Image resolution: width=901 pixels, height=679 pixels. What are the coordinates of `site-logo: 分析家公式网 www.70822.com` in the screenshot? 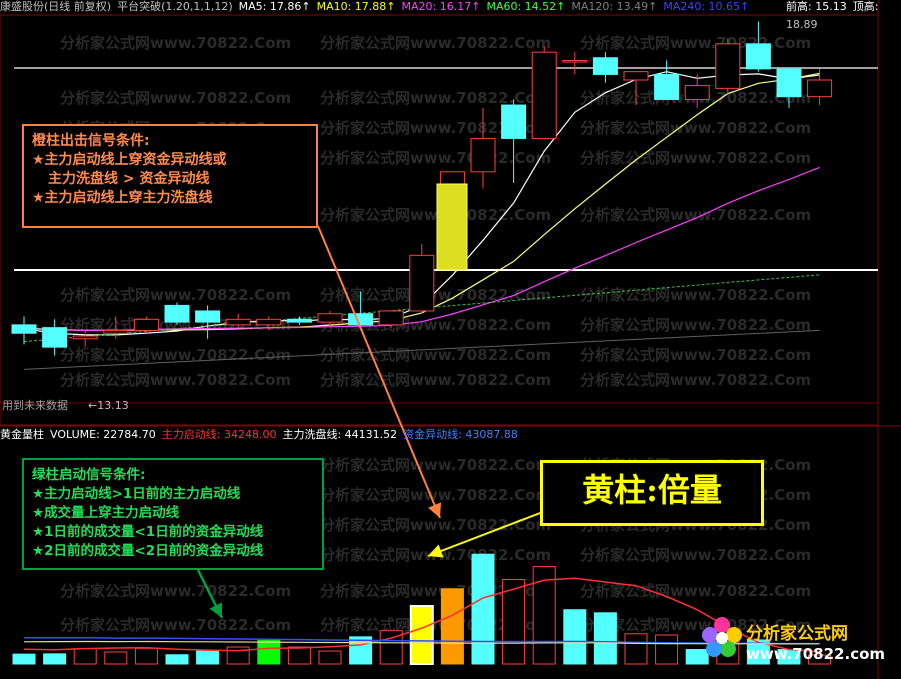 It's located at (795, 643).